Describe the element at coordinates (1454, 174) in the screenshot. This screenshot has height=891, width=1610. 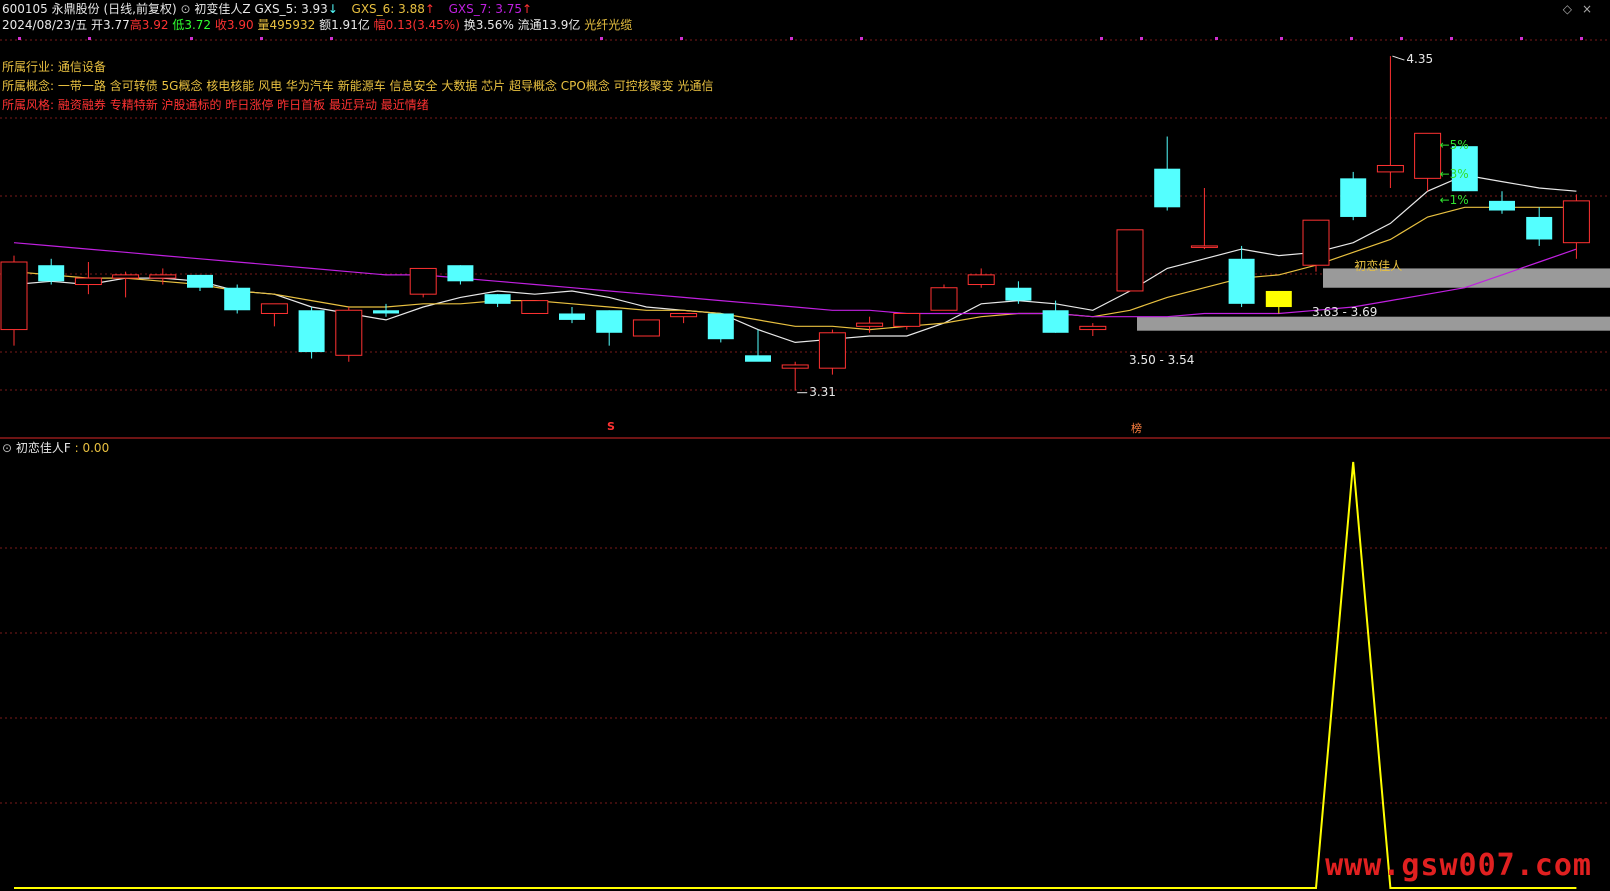
I see `pct3-label: ←3%` at that location.